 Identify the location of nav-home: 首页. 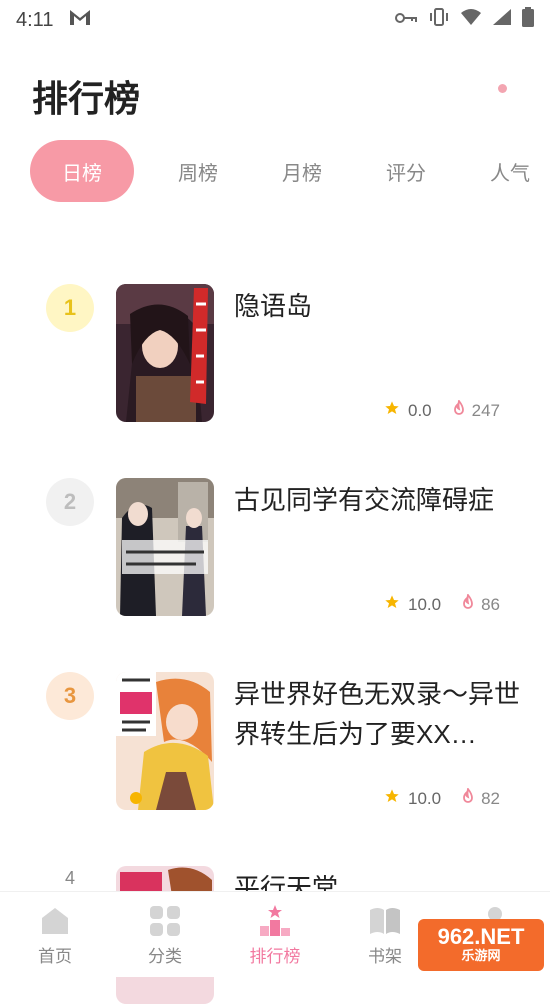
(55, 934).